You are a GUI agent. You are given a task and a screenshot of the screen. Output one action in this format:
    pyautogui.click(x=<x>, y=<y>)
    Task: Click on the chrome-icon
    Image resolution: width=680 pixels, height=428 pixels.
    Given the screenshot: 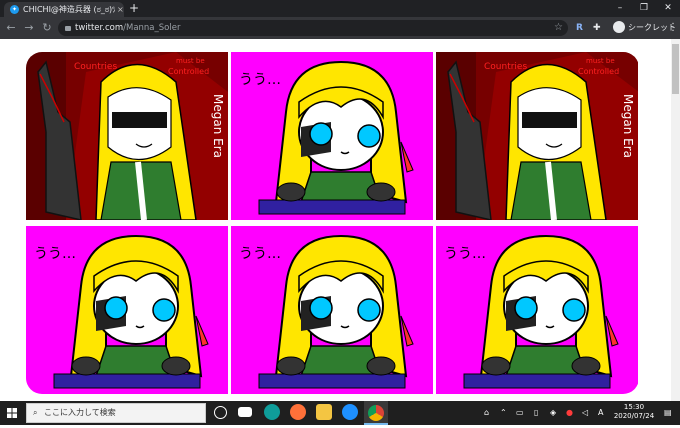 What is the action you would take?
    pyautogui.click(x=376, y=413)
    